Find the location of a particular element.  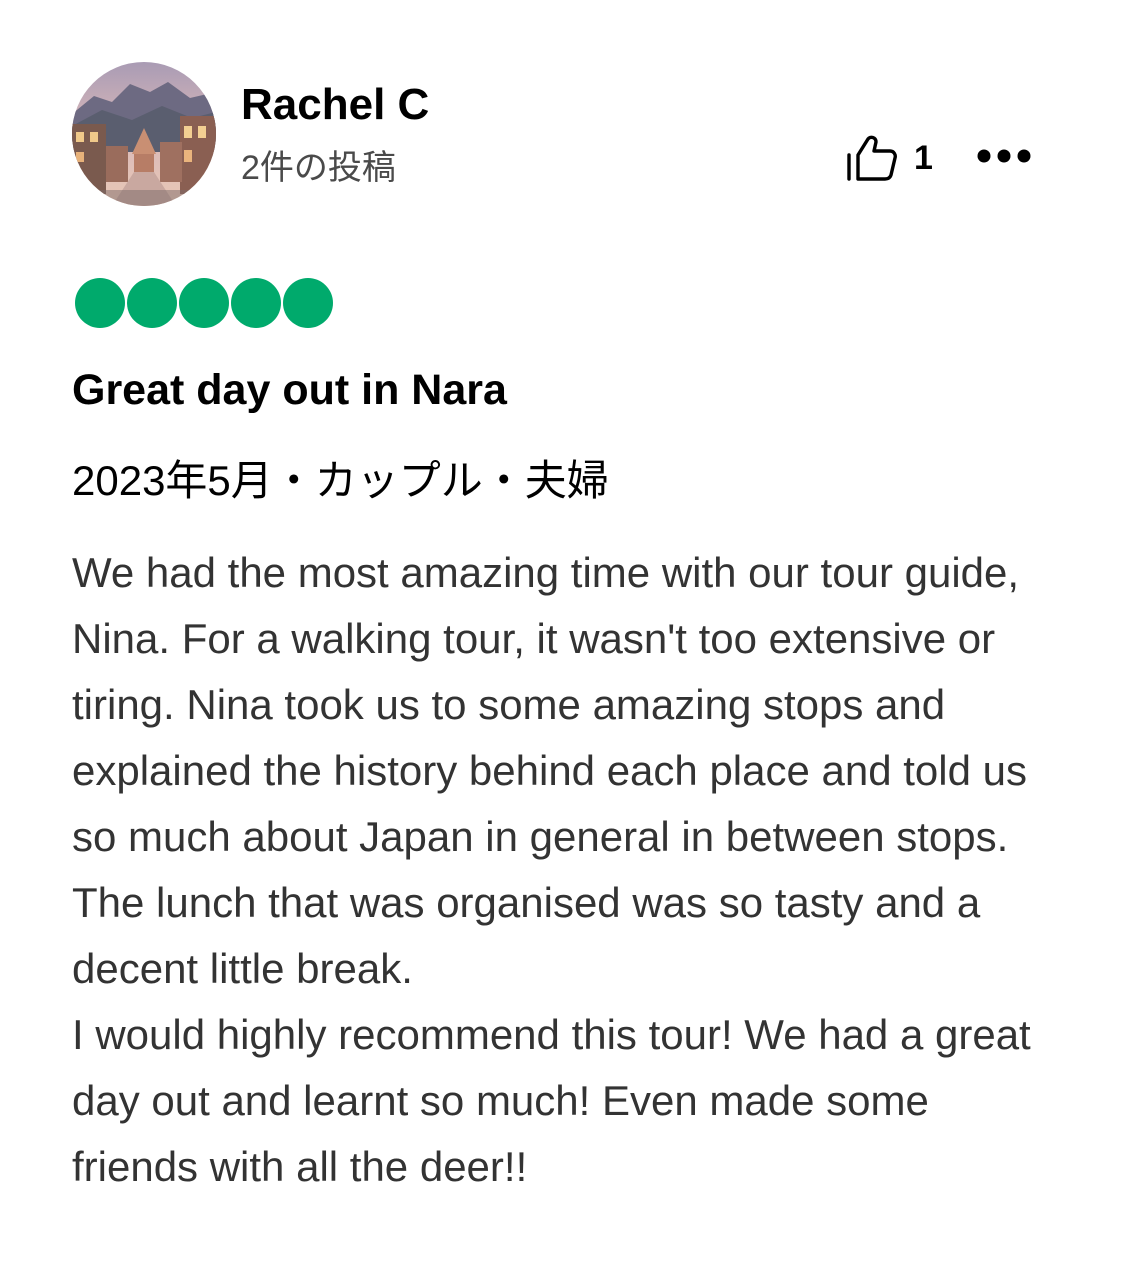

more-options-icon is located at coordinates (1004, 158).